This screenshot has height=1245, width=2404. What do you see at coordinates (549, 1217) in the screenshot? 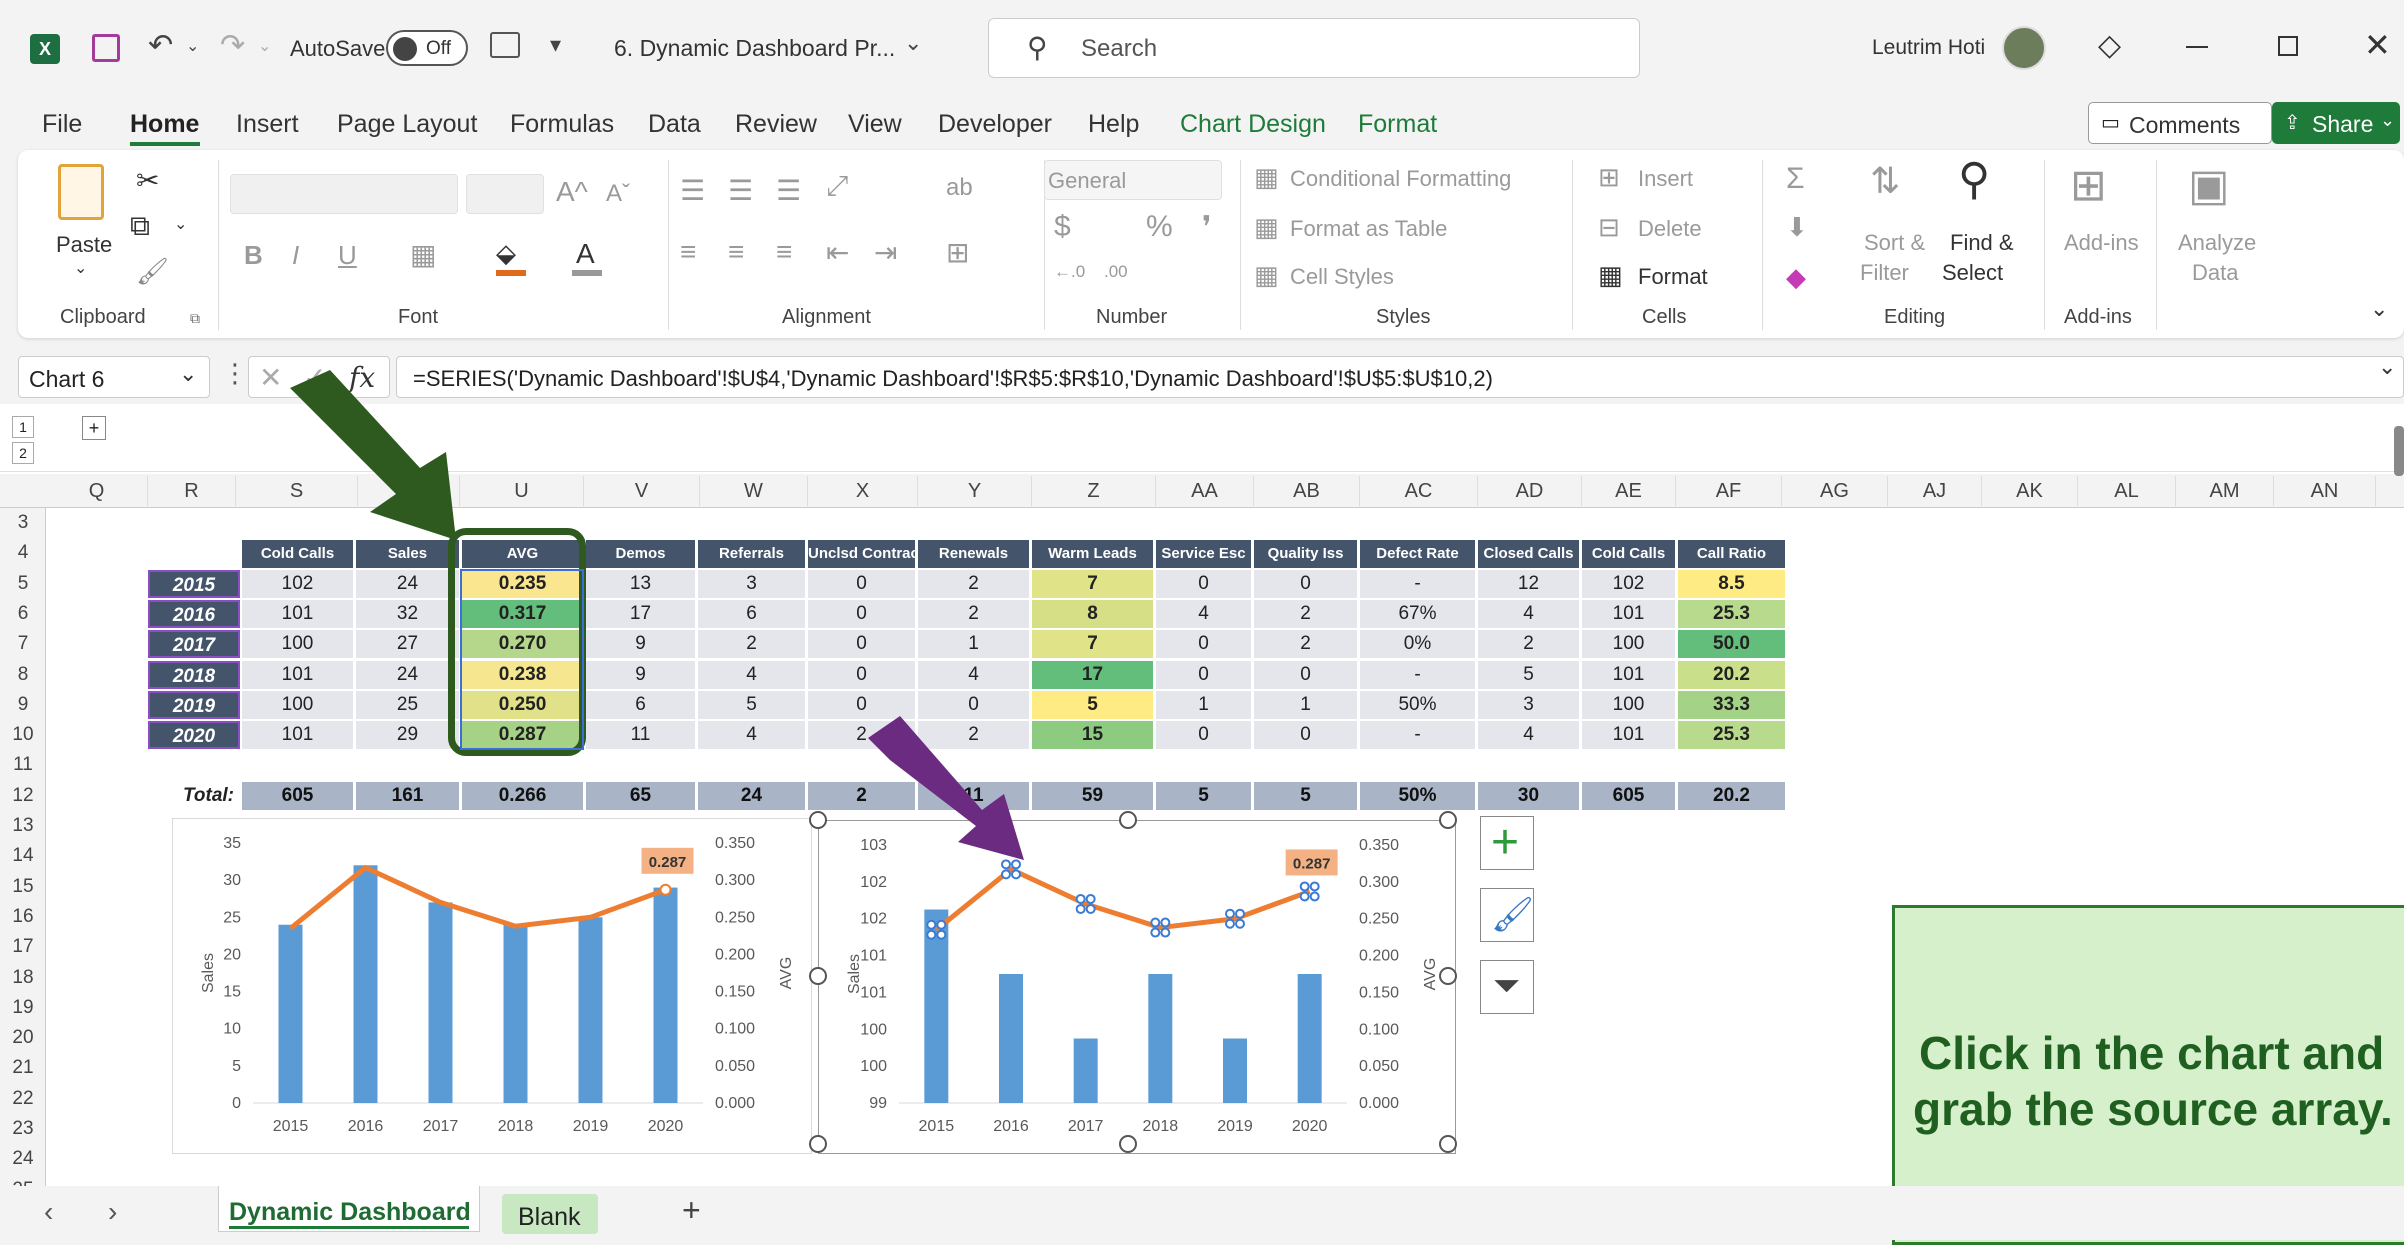
I see `sheet-tab-label: Blank` at bounding box center [549, 1217].